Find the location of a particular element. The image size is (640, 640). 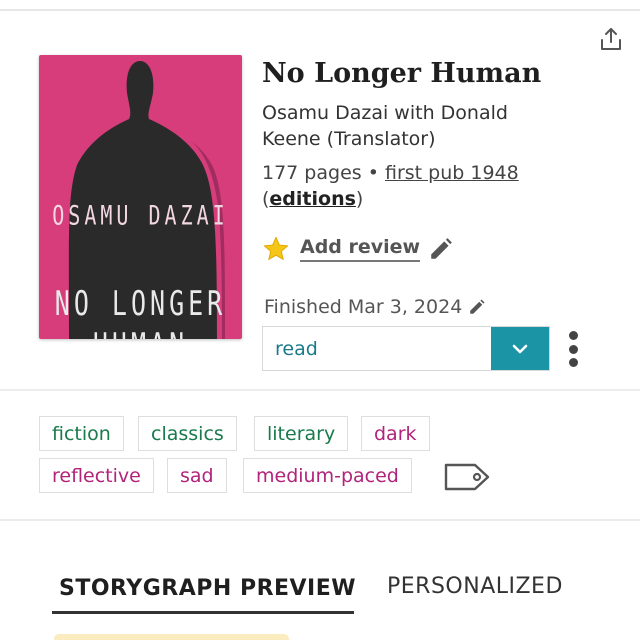

finished-row: Finished Mar 3, 2024 is located at coordinates (375, 307).